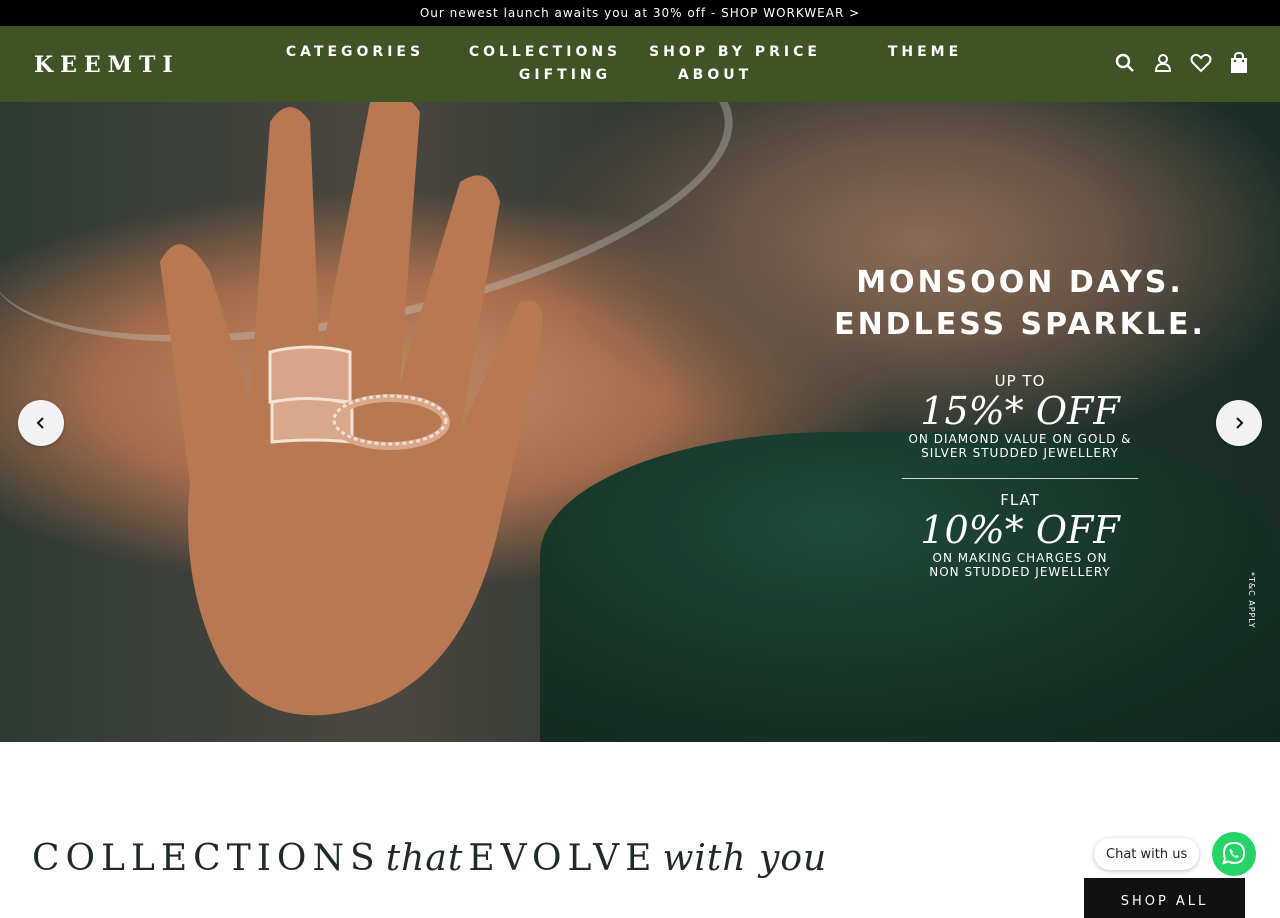 The image size is (1280, 918). What do you see at coordinates (1251, 600) in the screenshot?
I see `terms-apply-note: *T&C APPLY` at bounding box center [1251, 600].